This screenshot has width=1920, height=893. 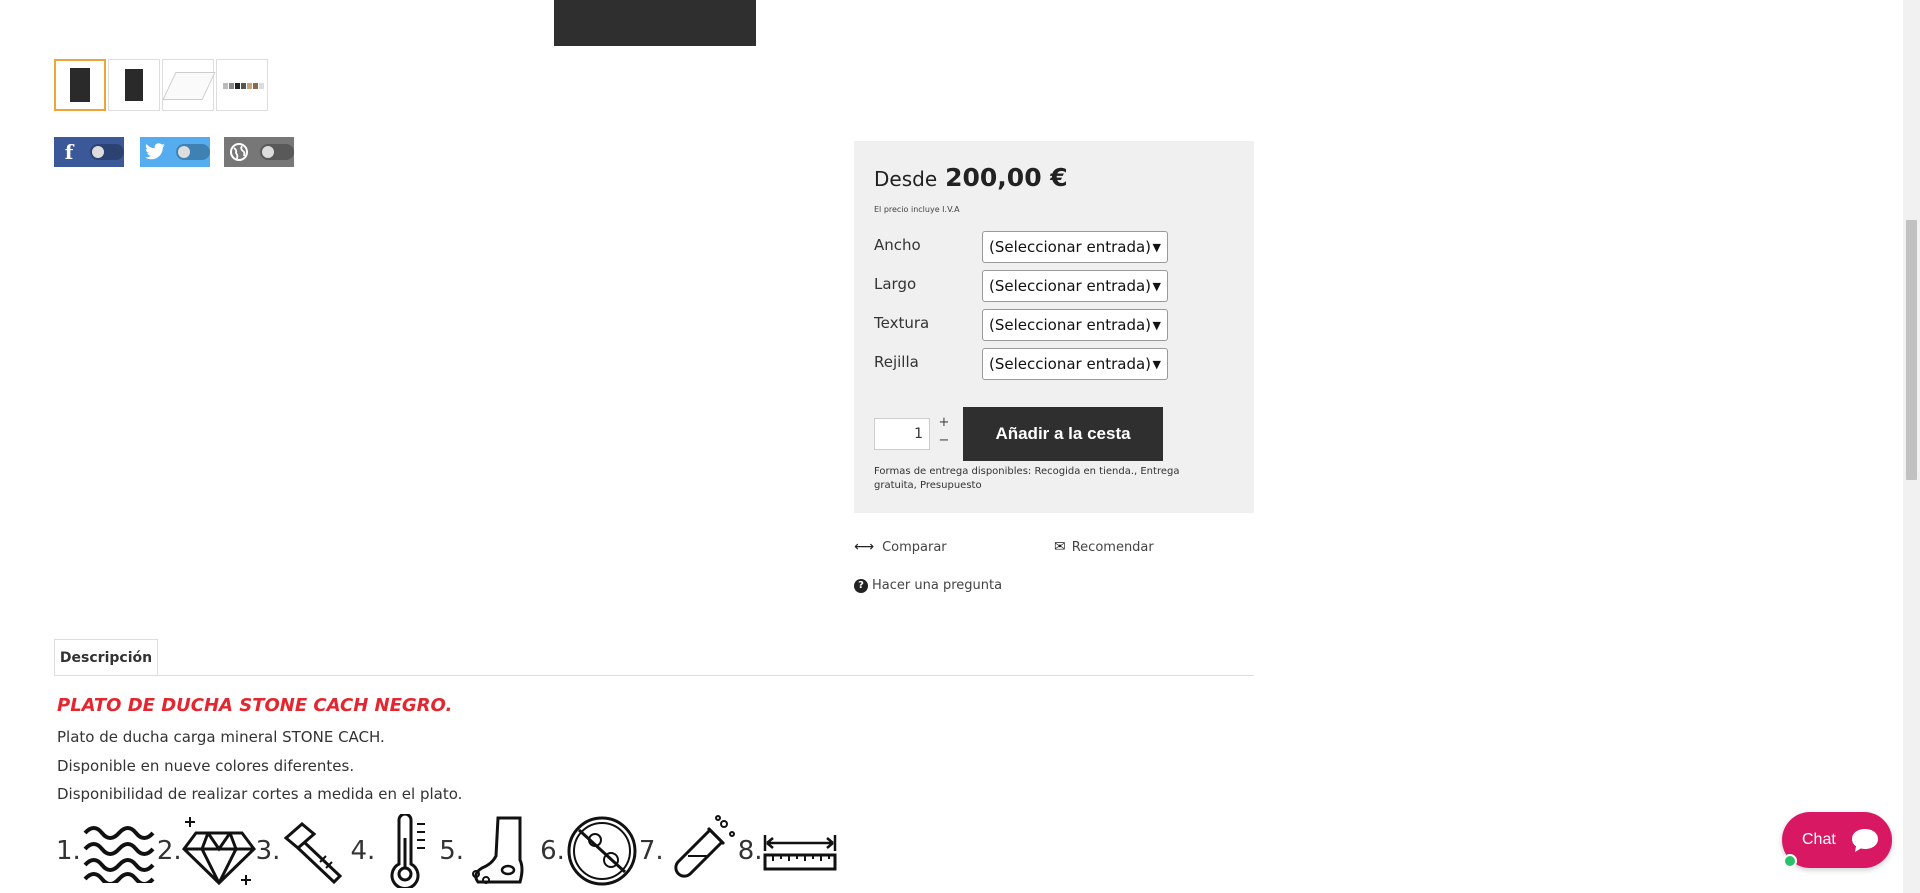 What do you see at coordinates (799, 853) in the screenshot?
I see `ruler-icon` at bounding box center [799, 853].